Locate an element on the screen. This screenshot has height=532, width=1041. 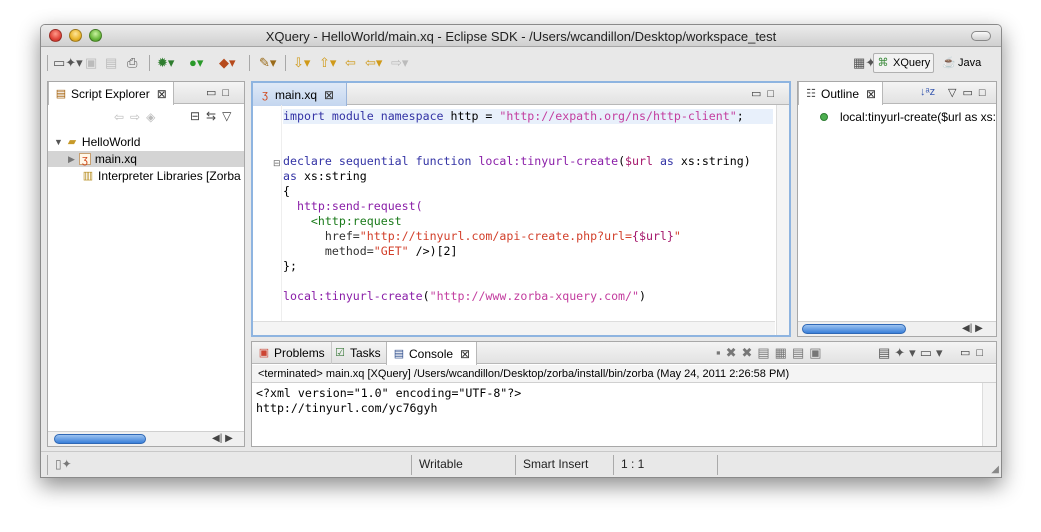
last-edit-location-icon: ⇦ is located at coordinates (350, 63).